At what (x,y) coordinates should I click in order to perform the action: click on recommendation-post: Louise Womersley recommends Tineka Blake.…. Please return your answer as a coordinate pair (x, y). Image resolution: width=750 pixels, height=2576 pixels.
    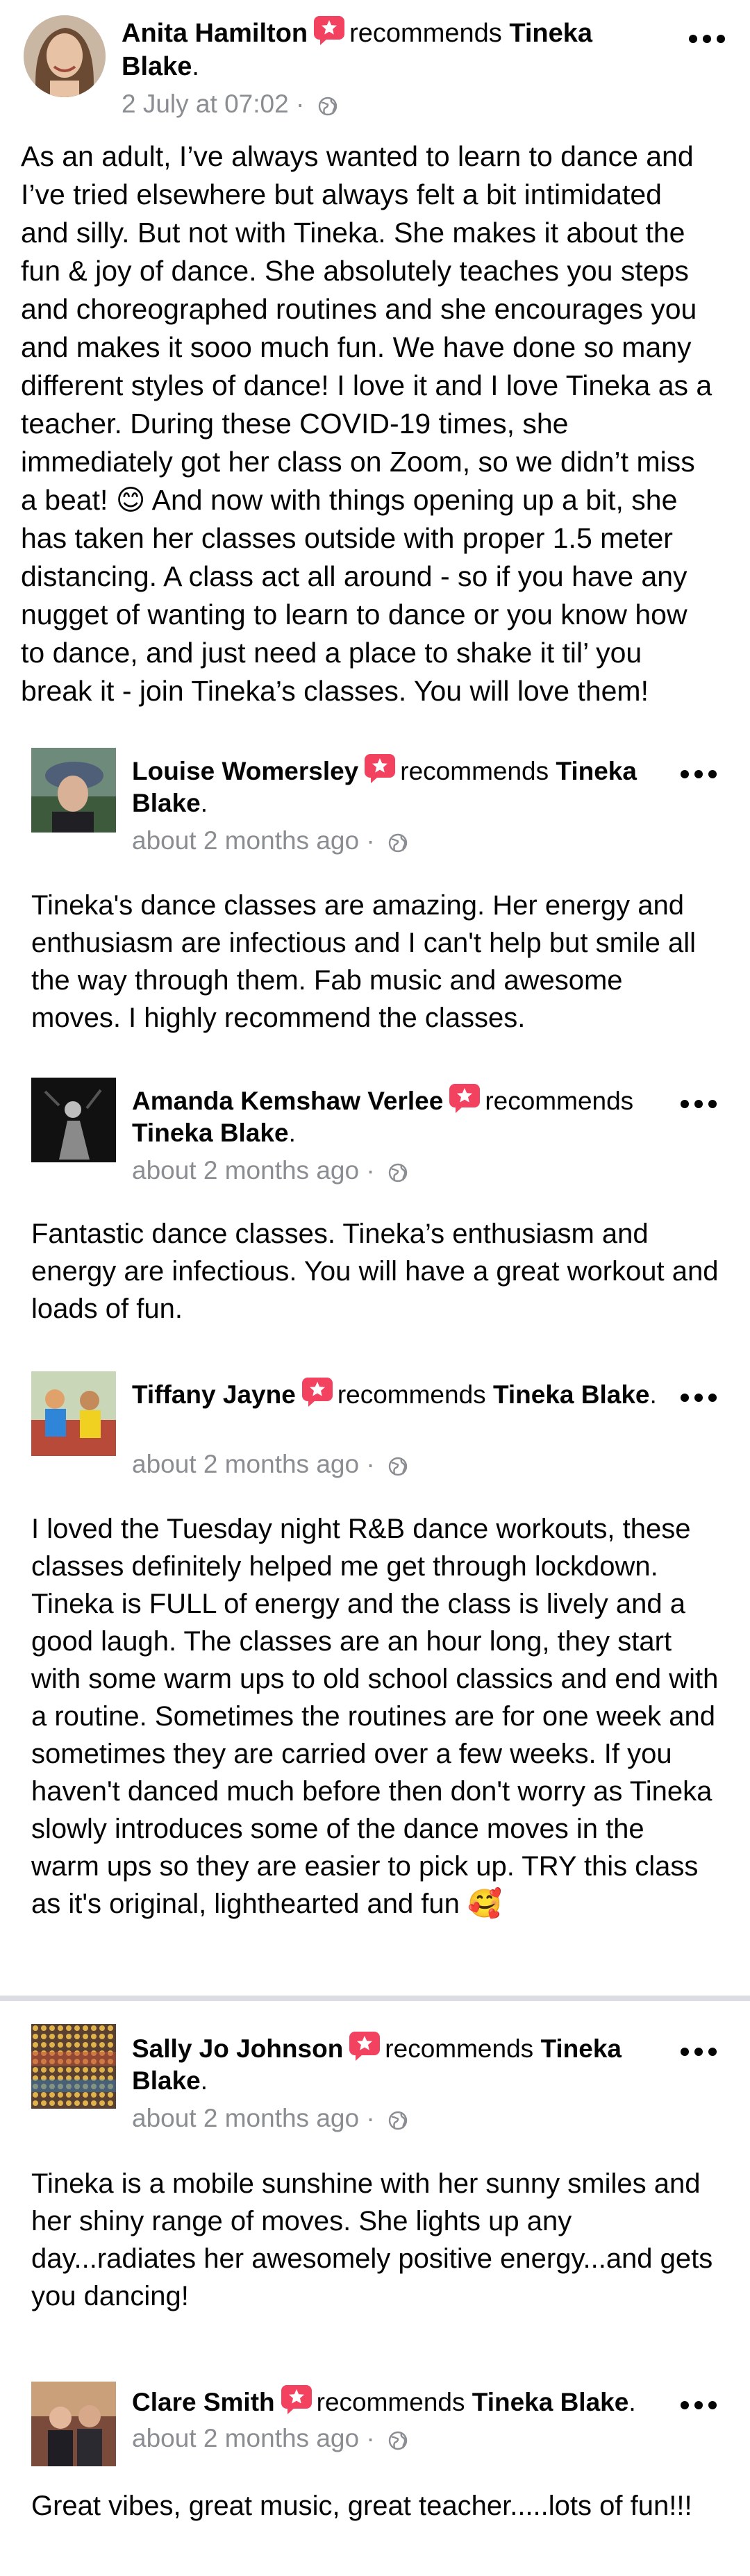
    Looking at the image, I should click on (375, 899).